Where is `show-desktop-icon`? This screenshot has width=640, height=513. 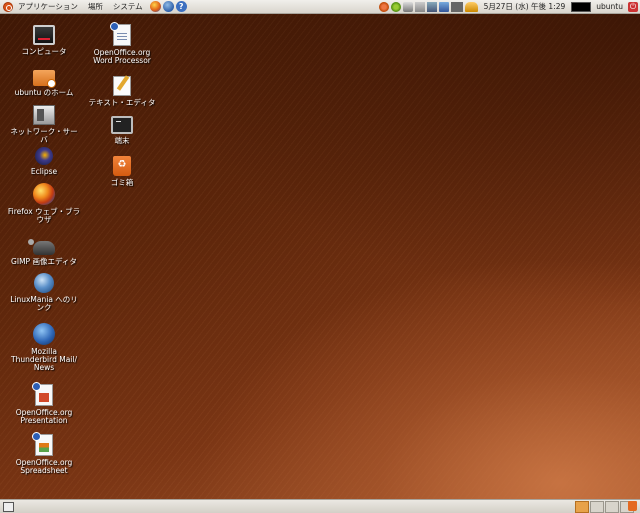
show-desktop-icon is located at coordinates (8, 507).